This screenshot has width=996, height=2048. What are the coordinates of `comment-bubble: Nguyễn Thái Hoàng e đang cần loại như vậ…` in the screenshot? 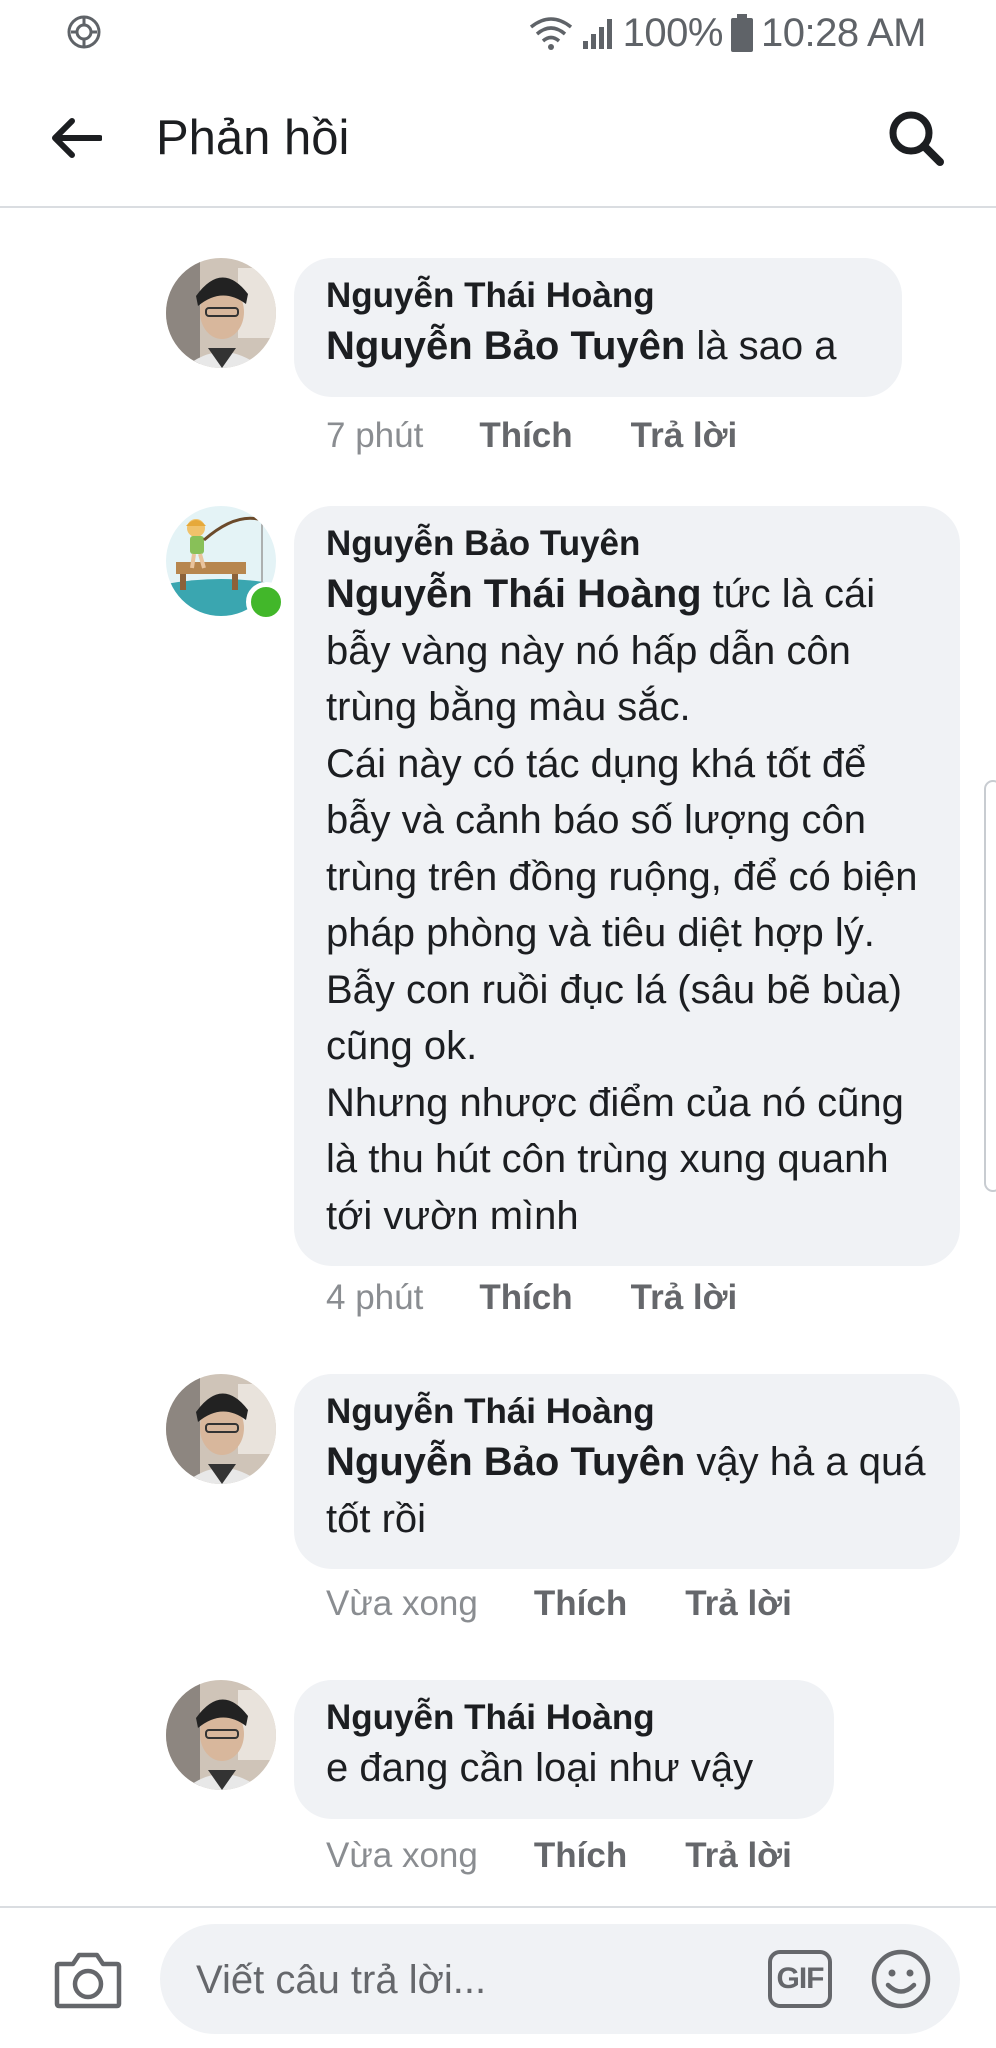 It's located at (564, 1749).